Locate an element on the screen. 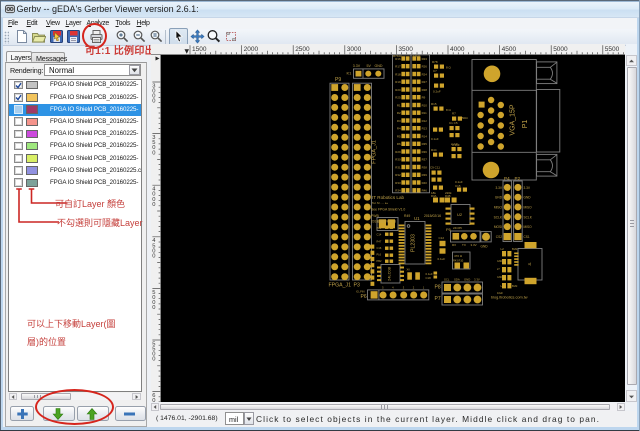 This screenshot has height=431, width=640. svg-text: 470 Ω is located at coordinates (458, 256).